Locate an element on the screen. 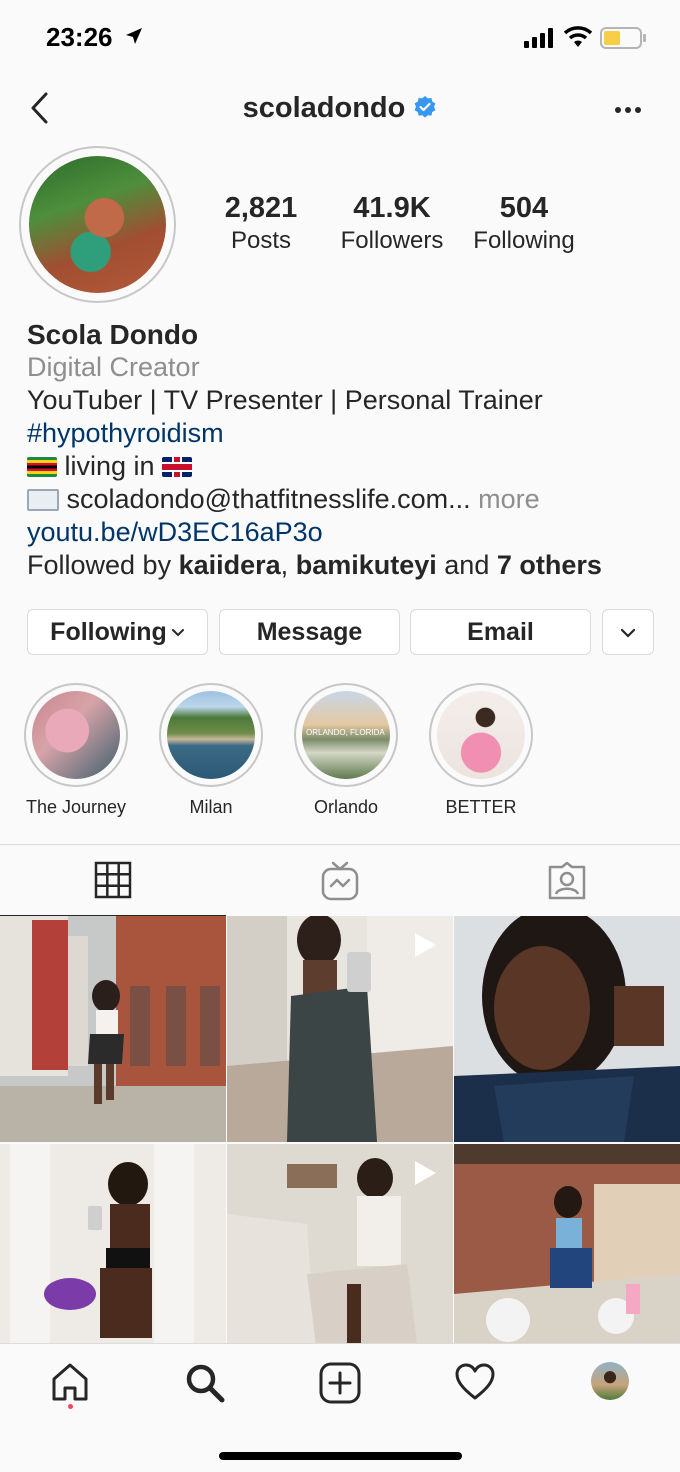 This screenshot has width=680, height=1472. igtv-icon is located at coordinates (340, 881).